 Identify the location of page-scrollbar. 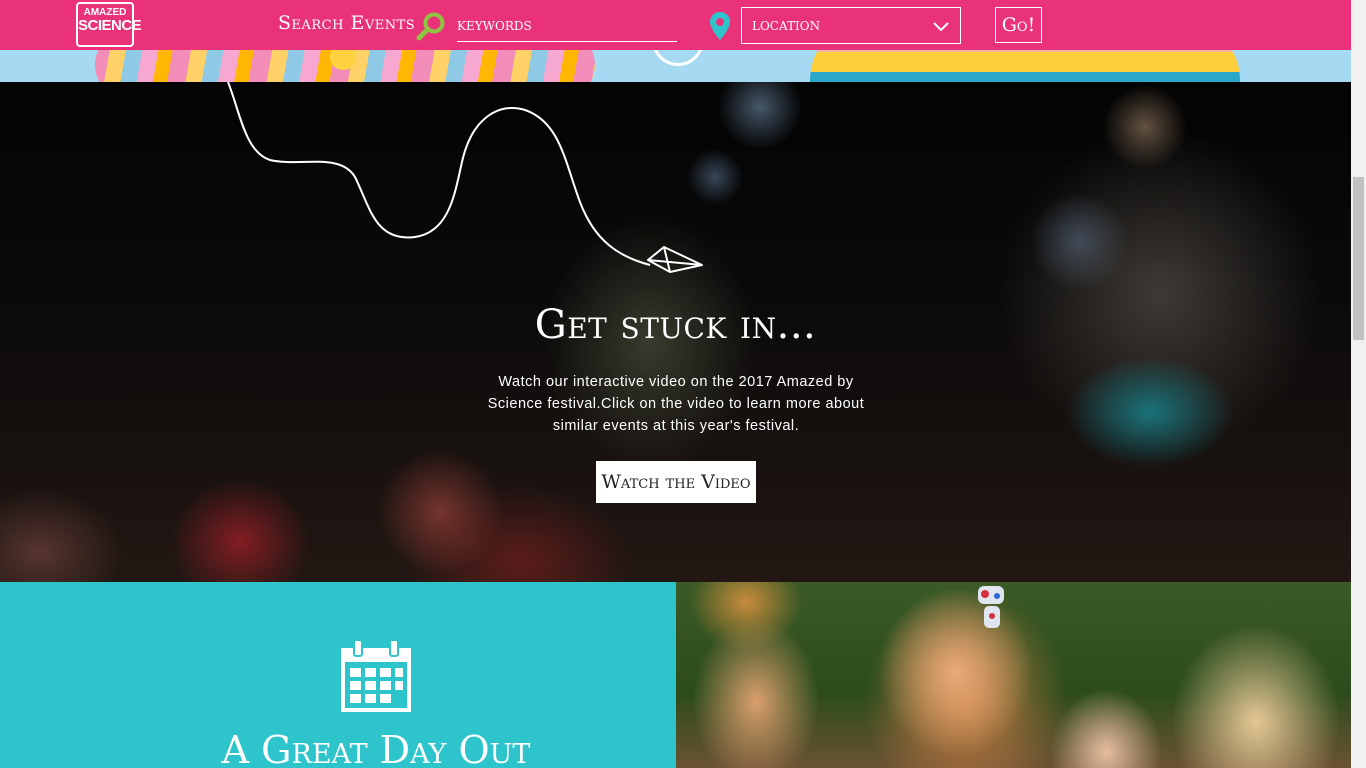
(1358, 384).